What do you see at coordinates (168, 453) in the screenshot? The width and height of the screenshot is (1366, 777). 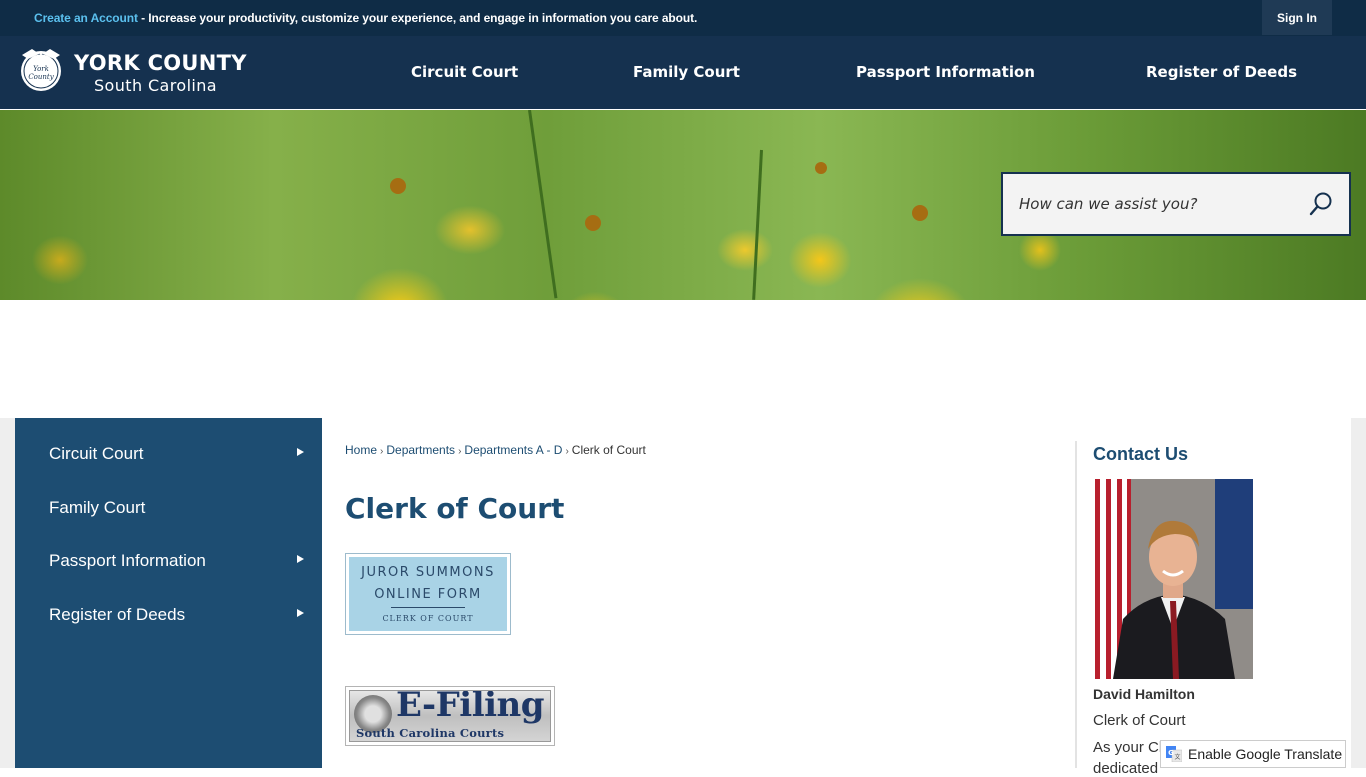 I see `sidenav-item-circuit-court: Circuit Court` at bounding box center [168, 453].